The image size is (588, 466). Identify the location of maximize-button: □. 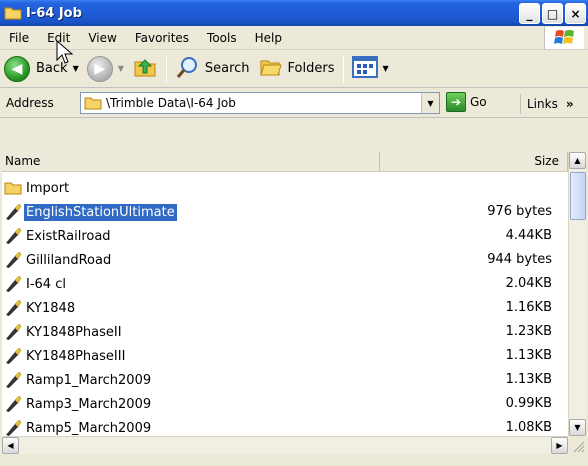
(552, 13).